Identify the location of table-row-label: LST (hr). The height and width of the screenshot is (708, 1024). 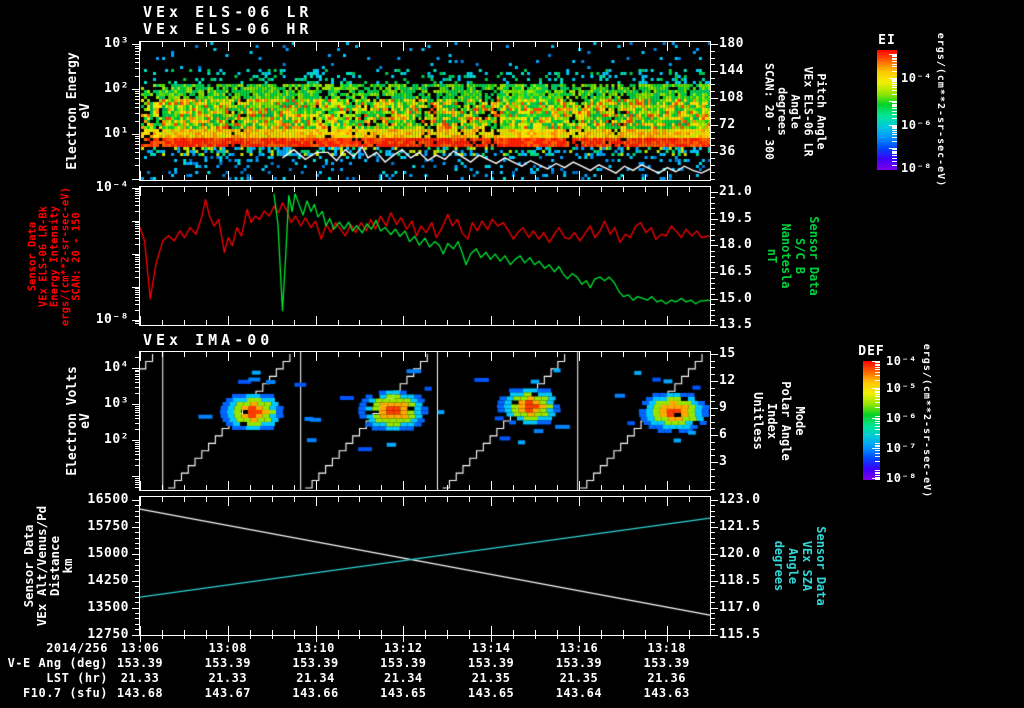
(77, 678).